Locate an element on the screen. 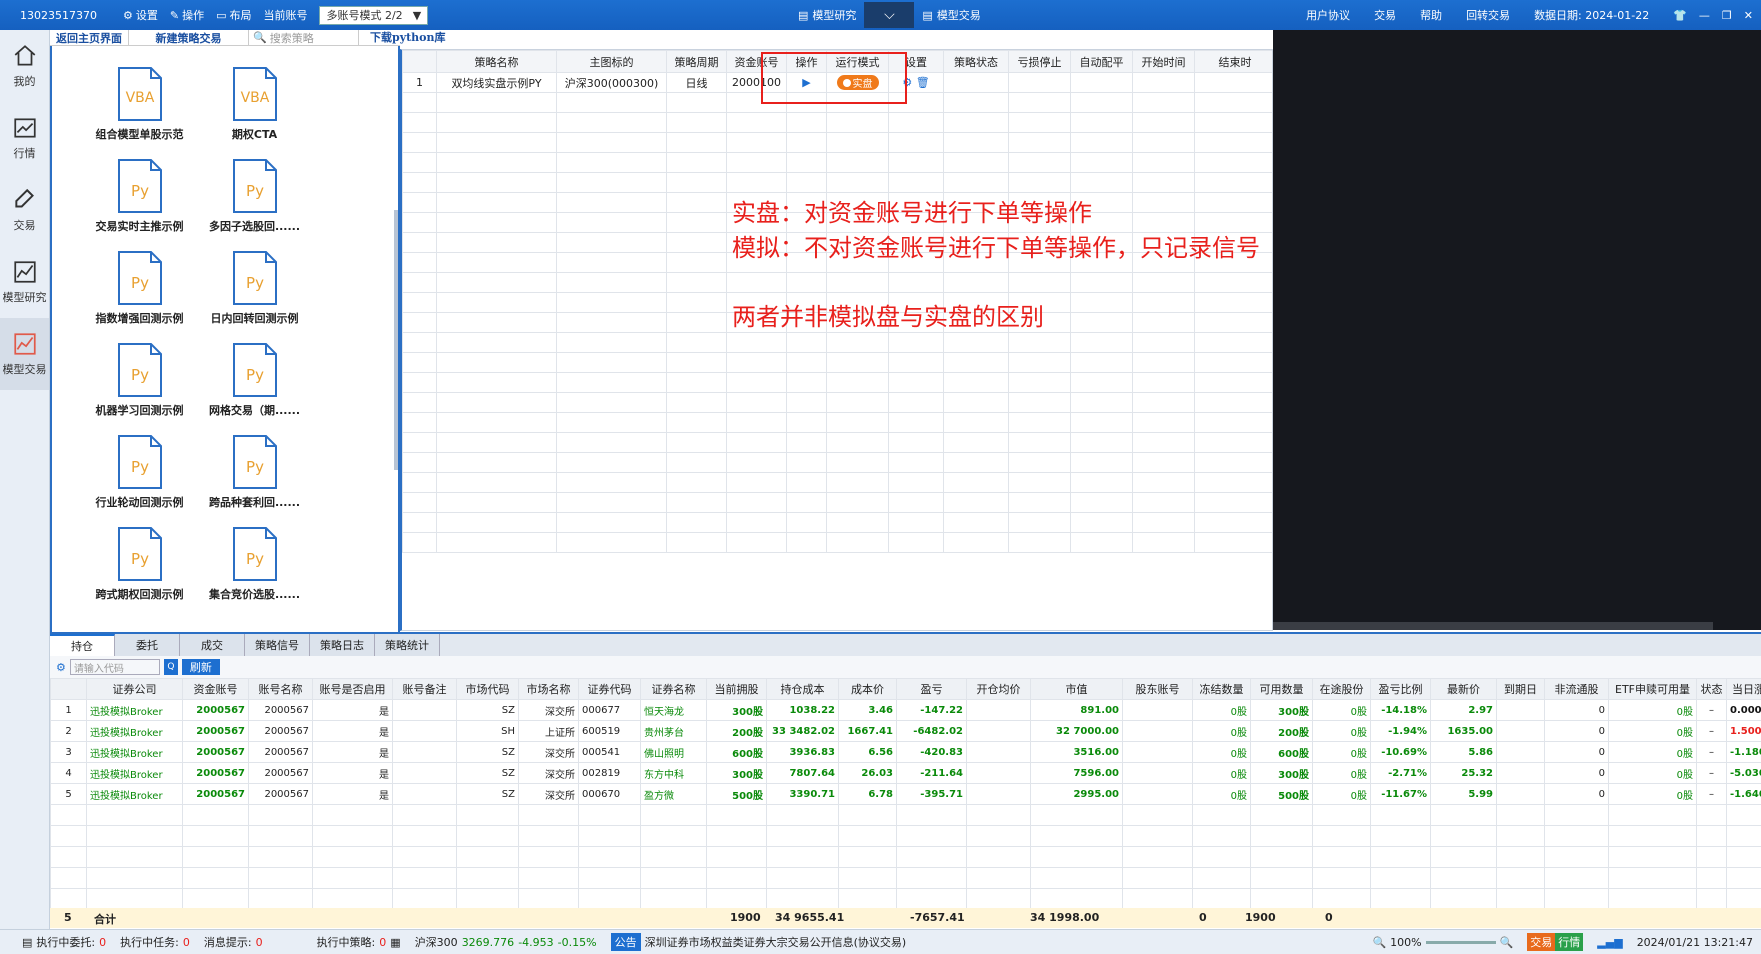 Image resolution: width=1761 pixels, height=954 pixels. menu-trade: 交易 is located at coordinates (1385, 15).